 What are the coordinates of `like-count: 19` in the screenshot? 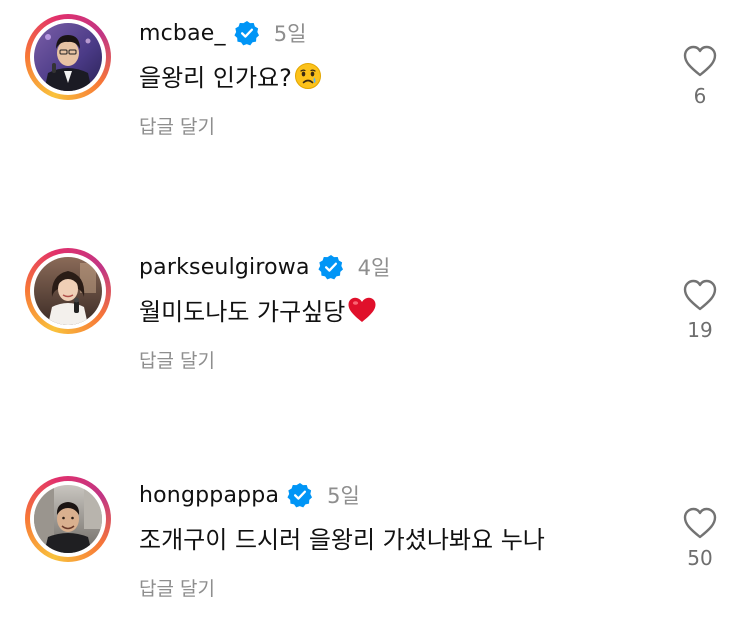 It's located at (700, 330).